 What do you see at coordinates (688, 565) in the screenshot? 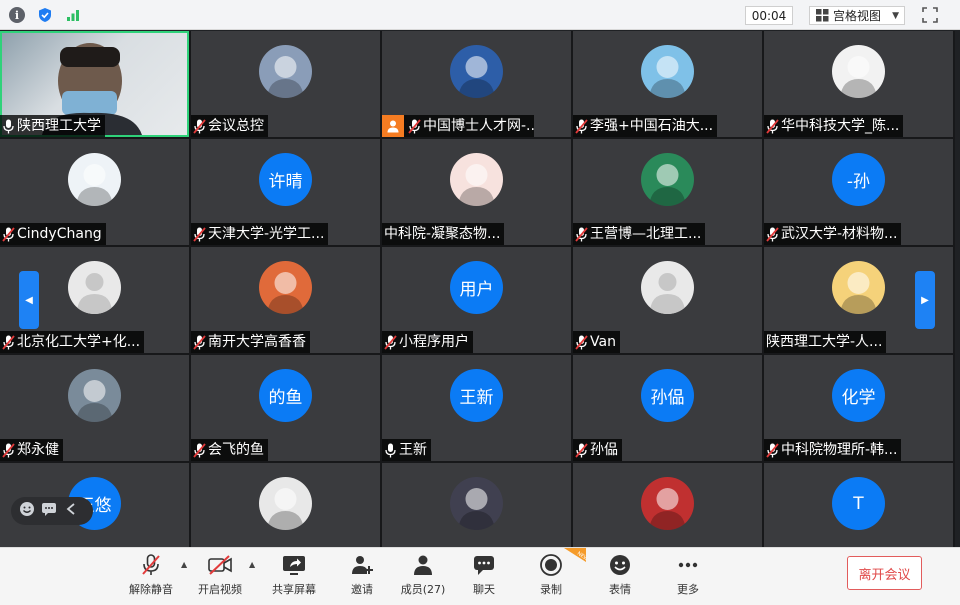
I see `more-dots-icon` at bounding box center [688, 565].